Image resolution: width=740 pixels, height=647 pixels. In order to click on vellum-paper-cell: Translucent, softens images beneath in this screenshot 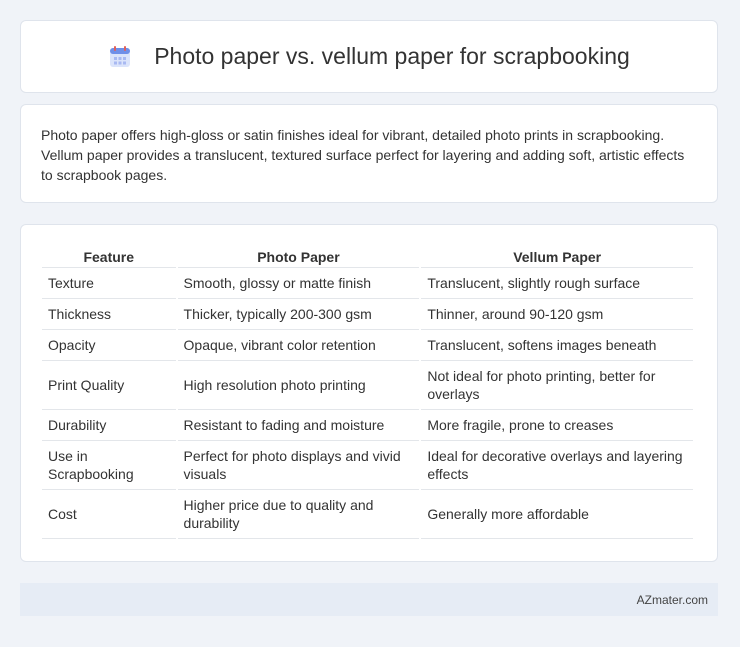, I will do `click(557, 345)`.